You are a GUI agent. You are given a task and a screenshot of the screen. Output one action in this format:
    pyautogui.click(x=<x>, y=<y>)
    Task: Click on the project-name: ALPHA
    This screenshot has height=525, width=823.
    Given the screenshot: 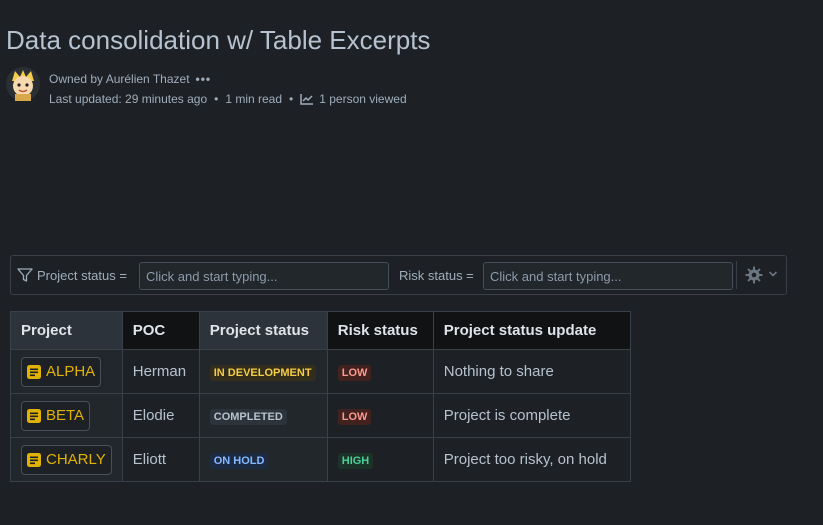 What is the action you would take?
    pyautogui.click(x=71, y=371)
    